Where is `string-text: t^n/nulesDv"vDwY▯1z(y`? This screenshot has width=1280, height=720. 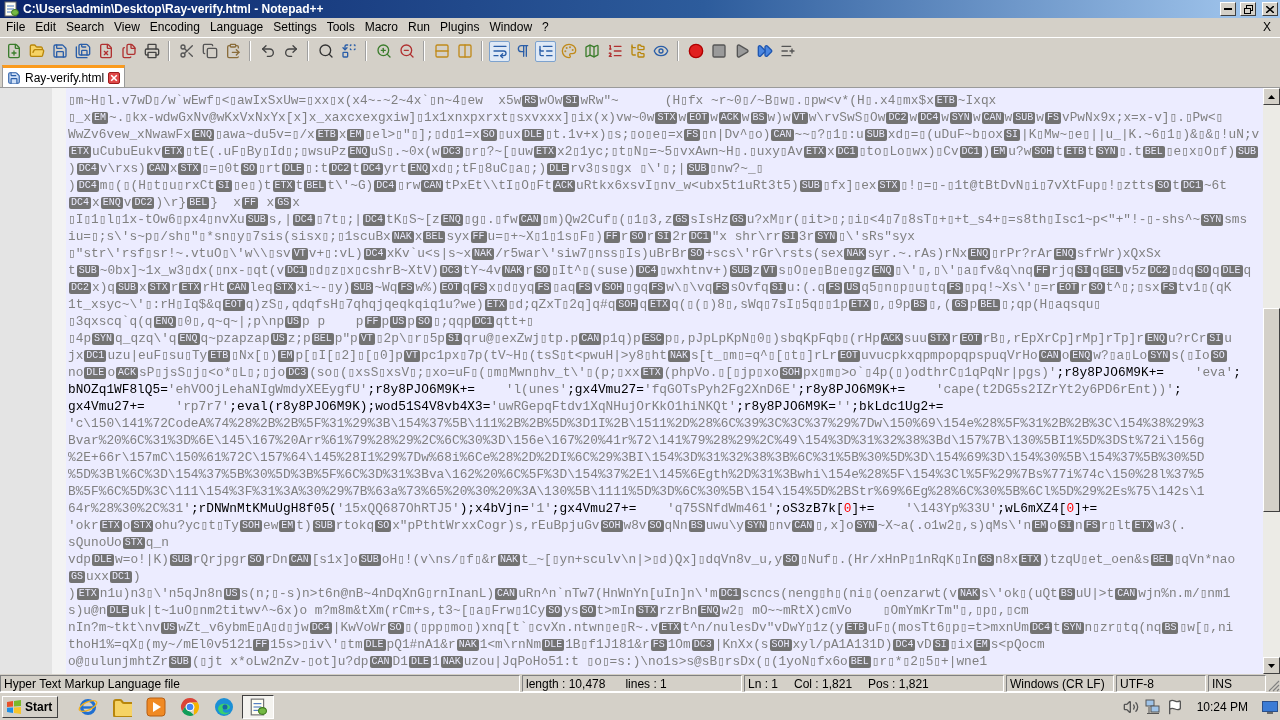
string-text: t^n/nulesDv"vDwY▯1z(y is located at coordinates (763, 627).